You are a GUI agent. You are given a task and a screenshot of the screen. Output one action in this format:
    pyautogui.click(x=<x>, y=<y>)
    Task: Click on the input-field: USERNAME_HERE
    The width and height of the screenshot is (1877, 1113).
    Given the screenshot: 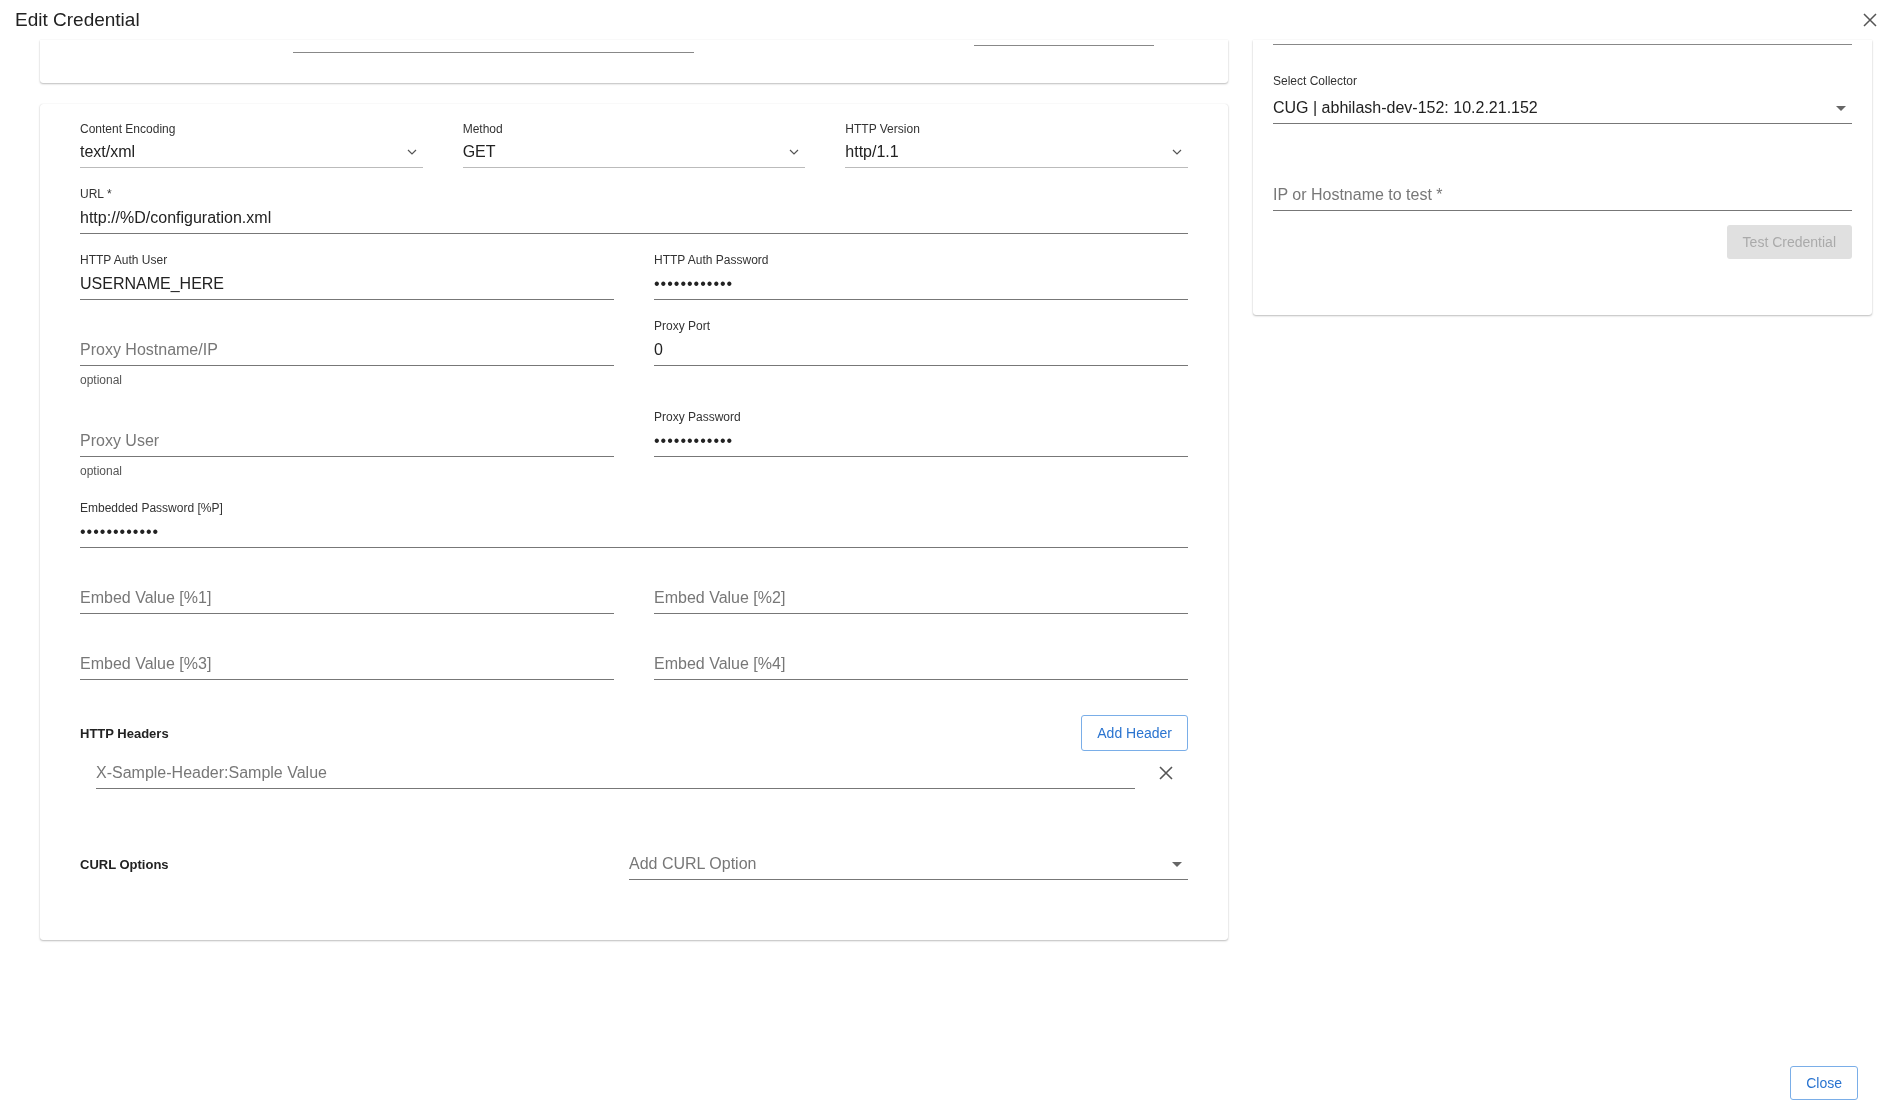 What is the action you would take?
    pyautogui.click(x=347, y=284)
    